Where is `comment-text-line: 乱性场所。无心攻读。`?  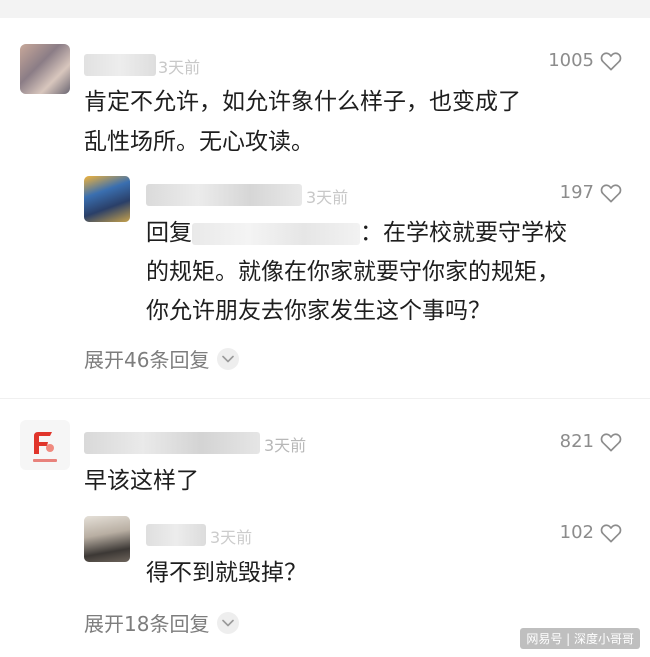
comment-text-line: 乱性场所。无心攻读。 is located at coordinates (199, 142).